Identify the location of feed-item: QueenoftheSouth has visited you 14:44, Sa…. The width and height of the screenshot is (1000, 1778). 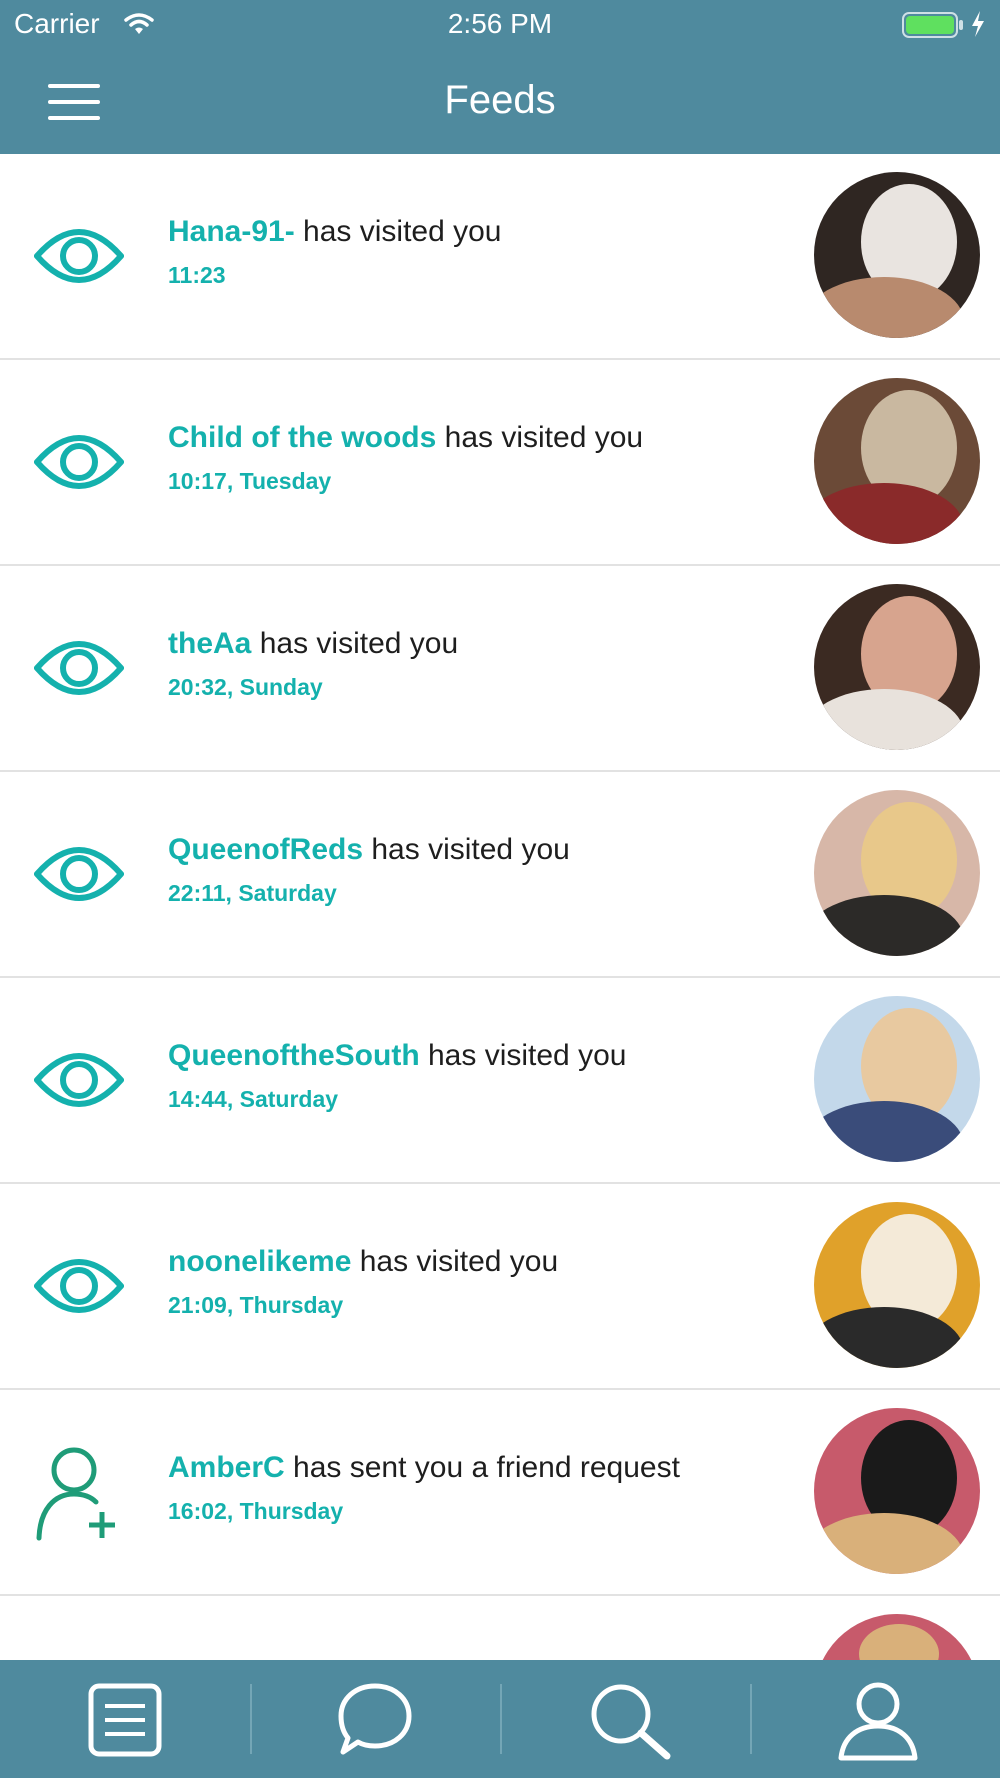
(500, 1081).